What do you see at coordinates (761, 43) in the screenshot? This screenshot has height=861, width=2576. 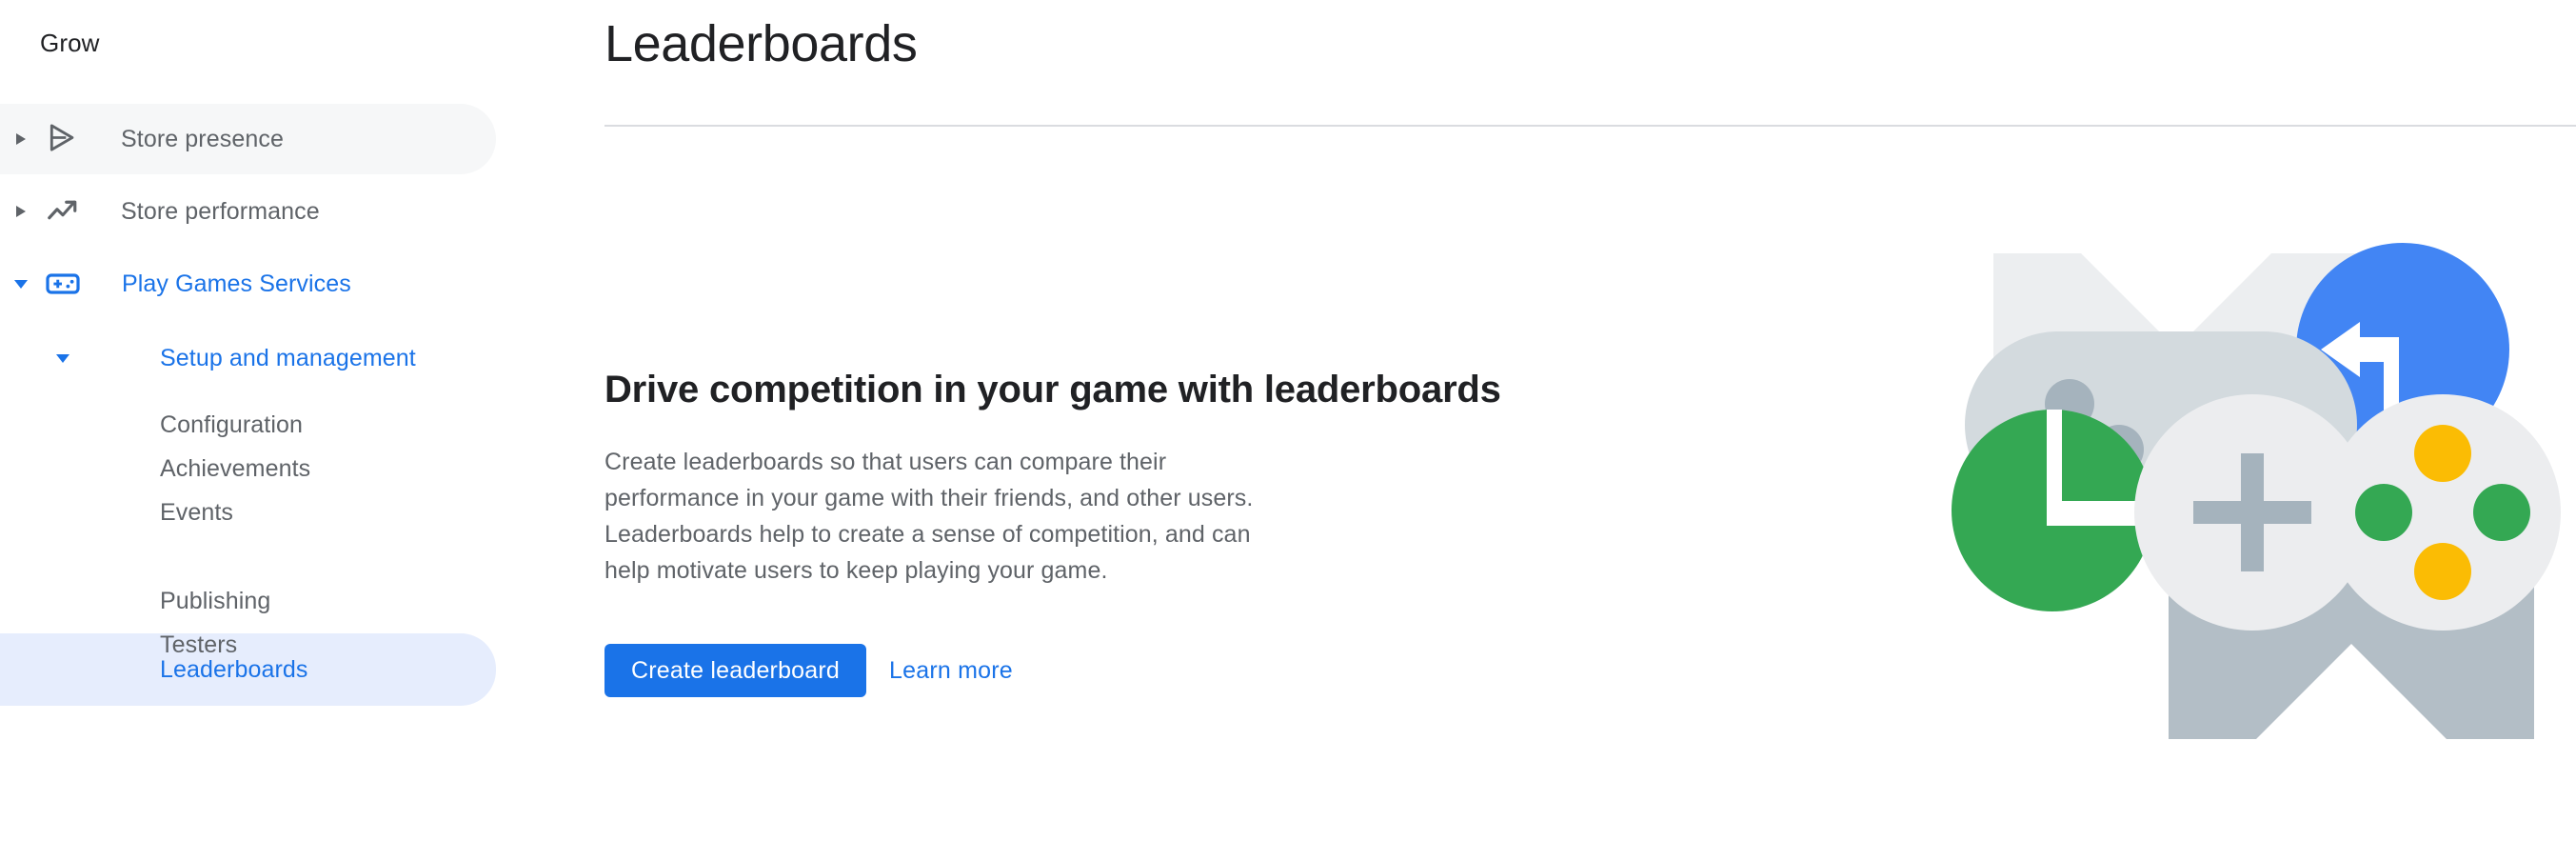 I see `page-title: Leaderboards` at bounding box center [761, 43].